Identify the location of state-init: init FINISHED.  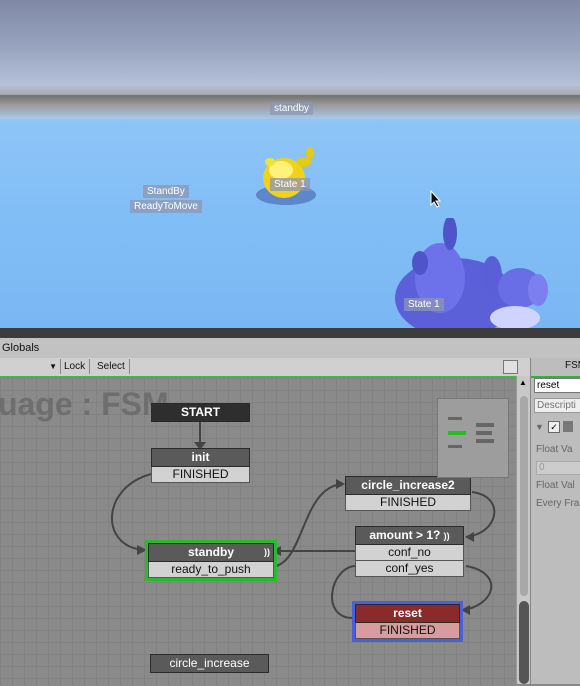
(200, 465).